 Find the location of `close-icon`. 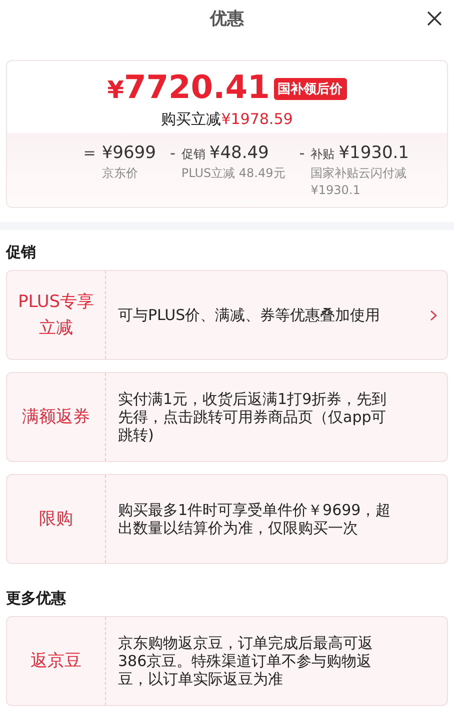

close-icon is located at coordinates (434, 18).